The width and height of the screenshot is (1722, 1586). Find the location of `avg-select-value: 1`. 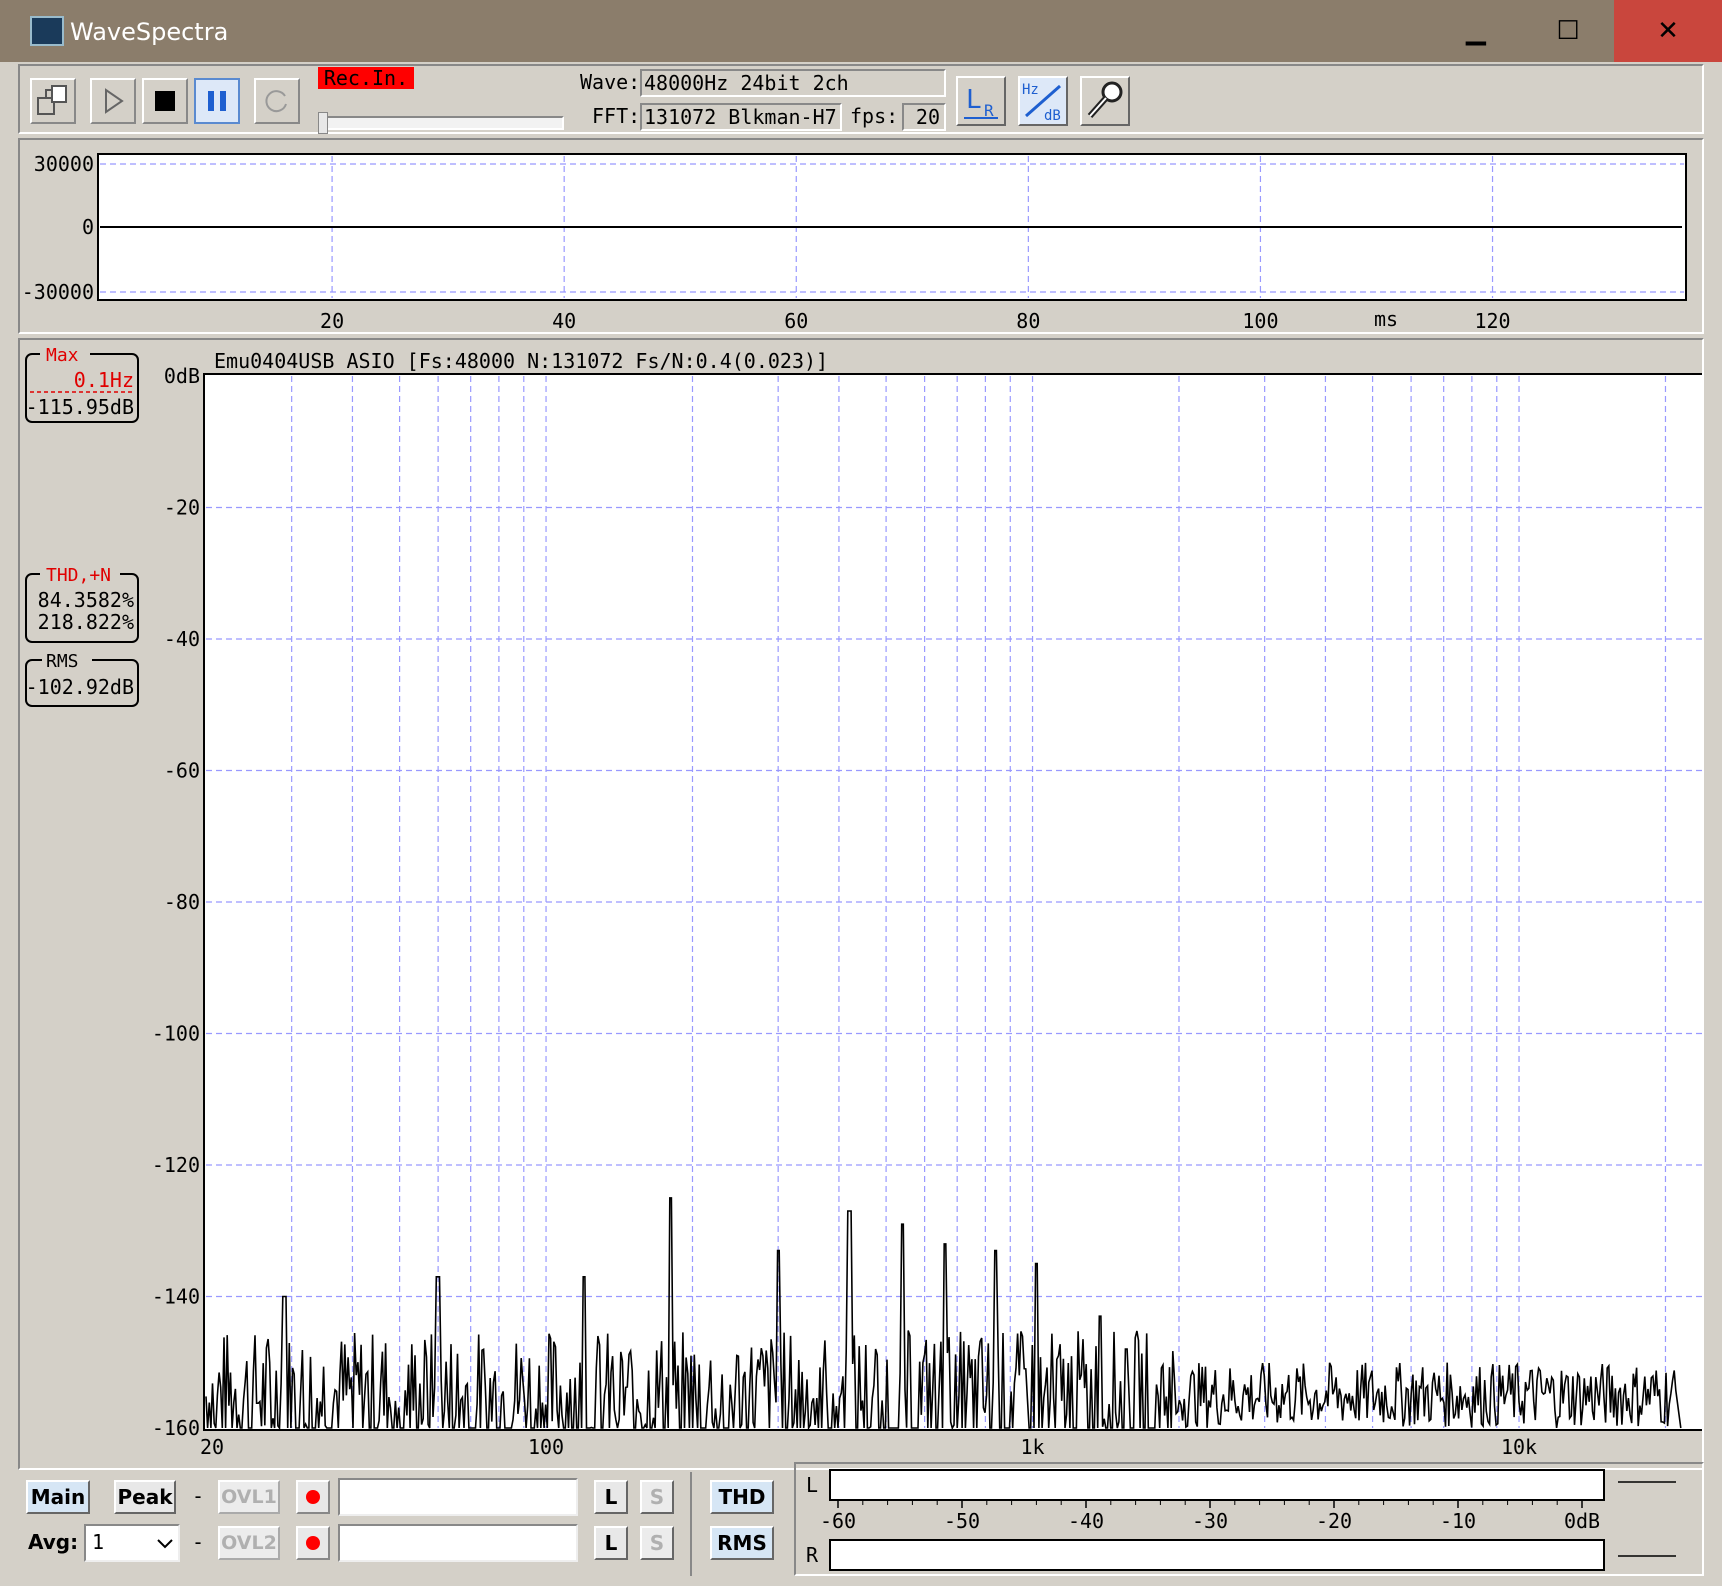

avg-select-value: 1 is located at coordinates (98, 1542).